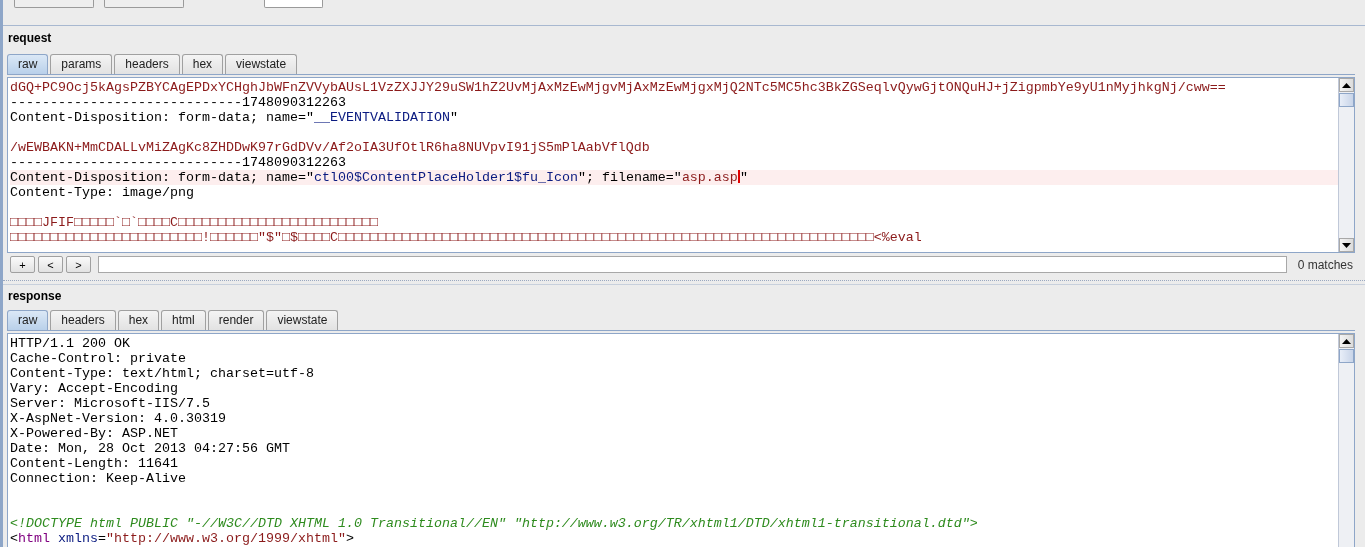 The image size is (1365, 547). Describe the element at coordinates (194, 222) in the screenshot. I see `body-text: □□□□JFIF□□□□□`□`□□□□C□□□□□□□□□□□□□□□□□□□□□□□□□` at that location.